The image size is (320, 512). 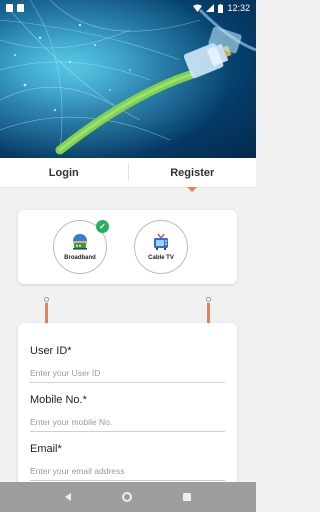 I want to click on tab-login-label: Login, so click(x=63, y=172).